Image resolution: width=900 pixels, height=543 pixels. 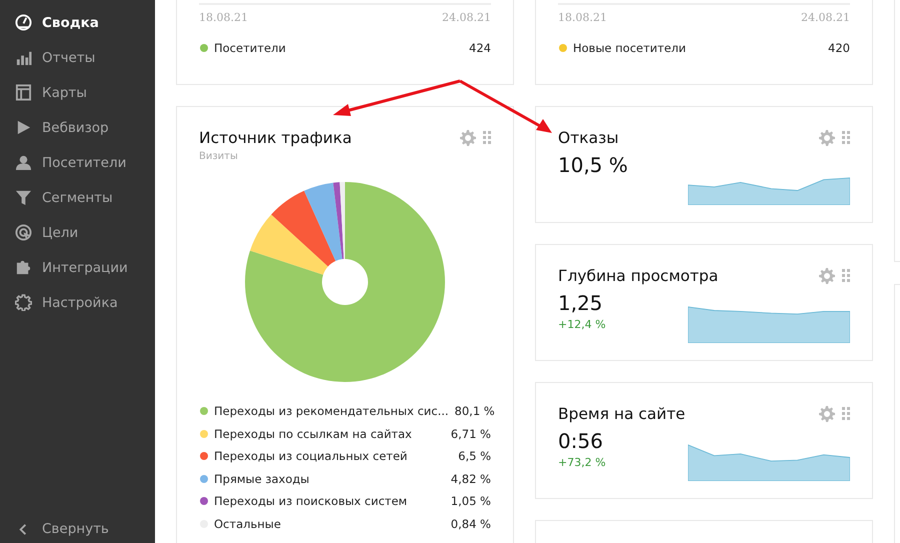 What do you see at coordinates (77, 127) in the screenshot?
I see `sidebar-item: Вебвизор` at bounding box center [77, 127].